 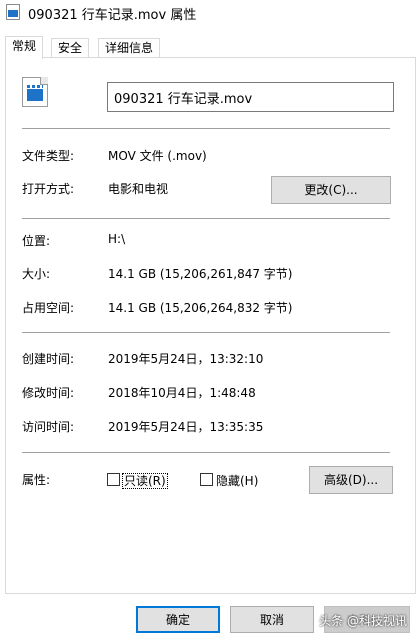 I want to click on location-label: 位置:, so click(x=36, y=241).